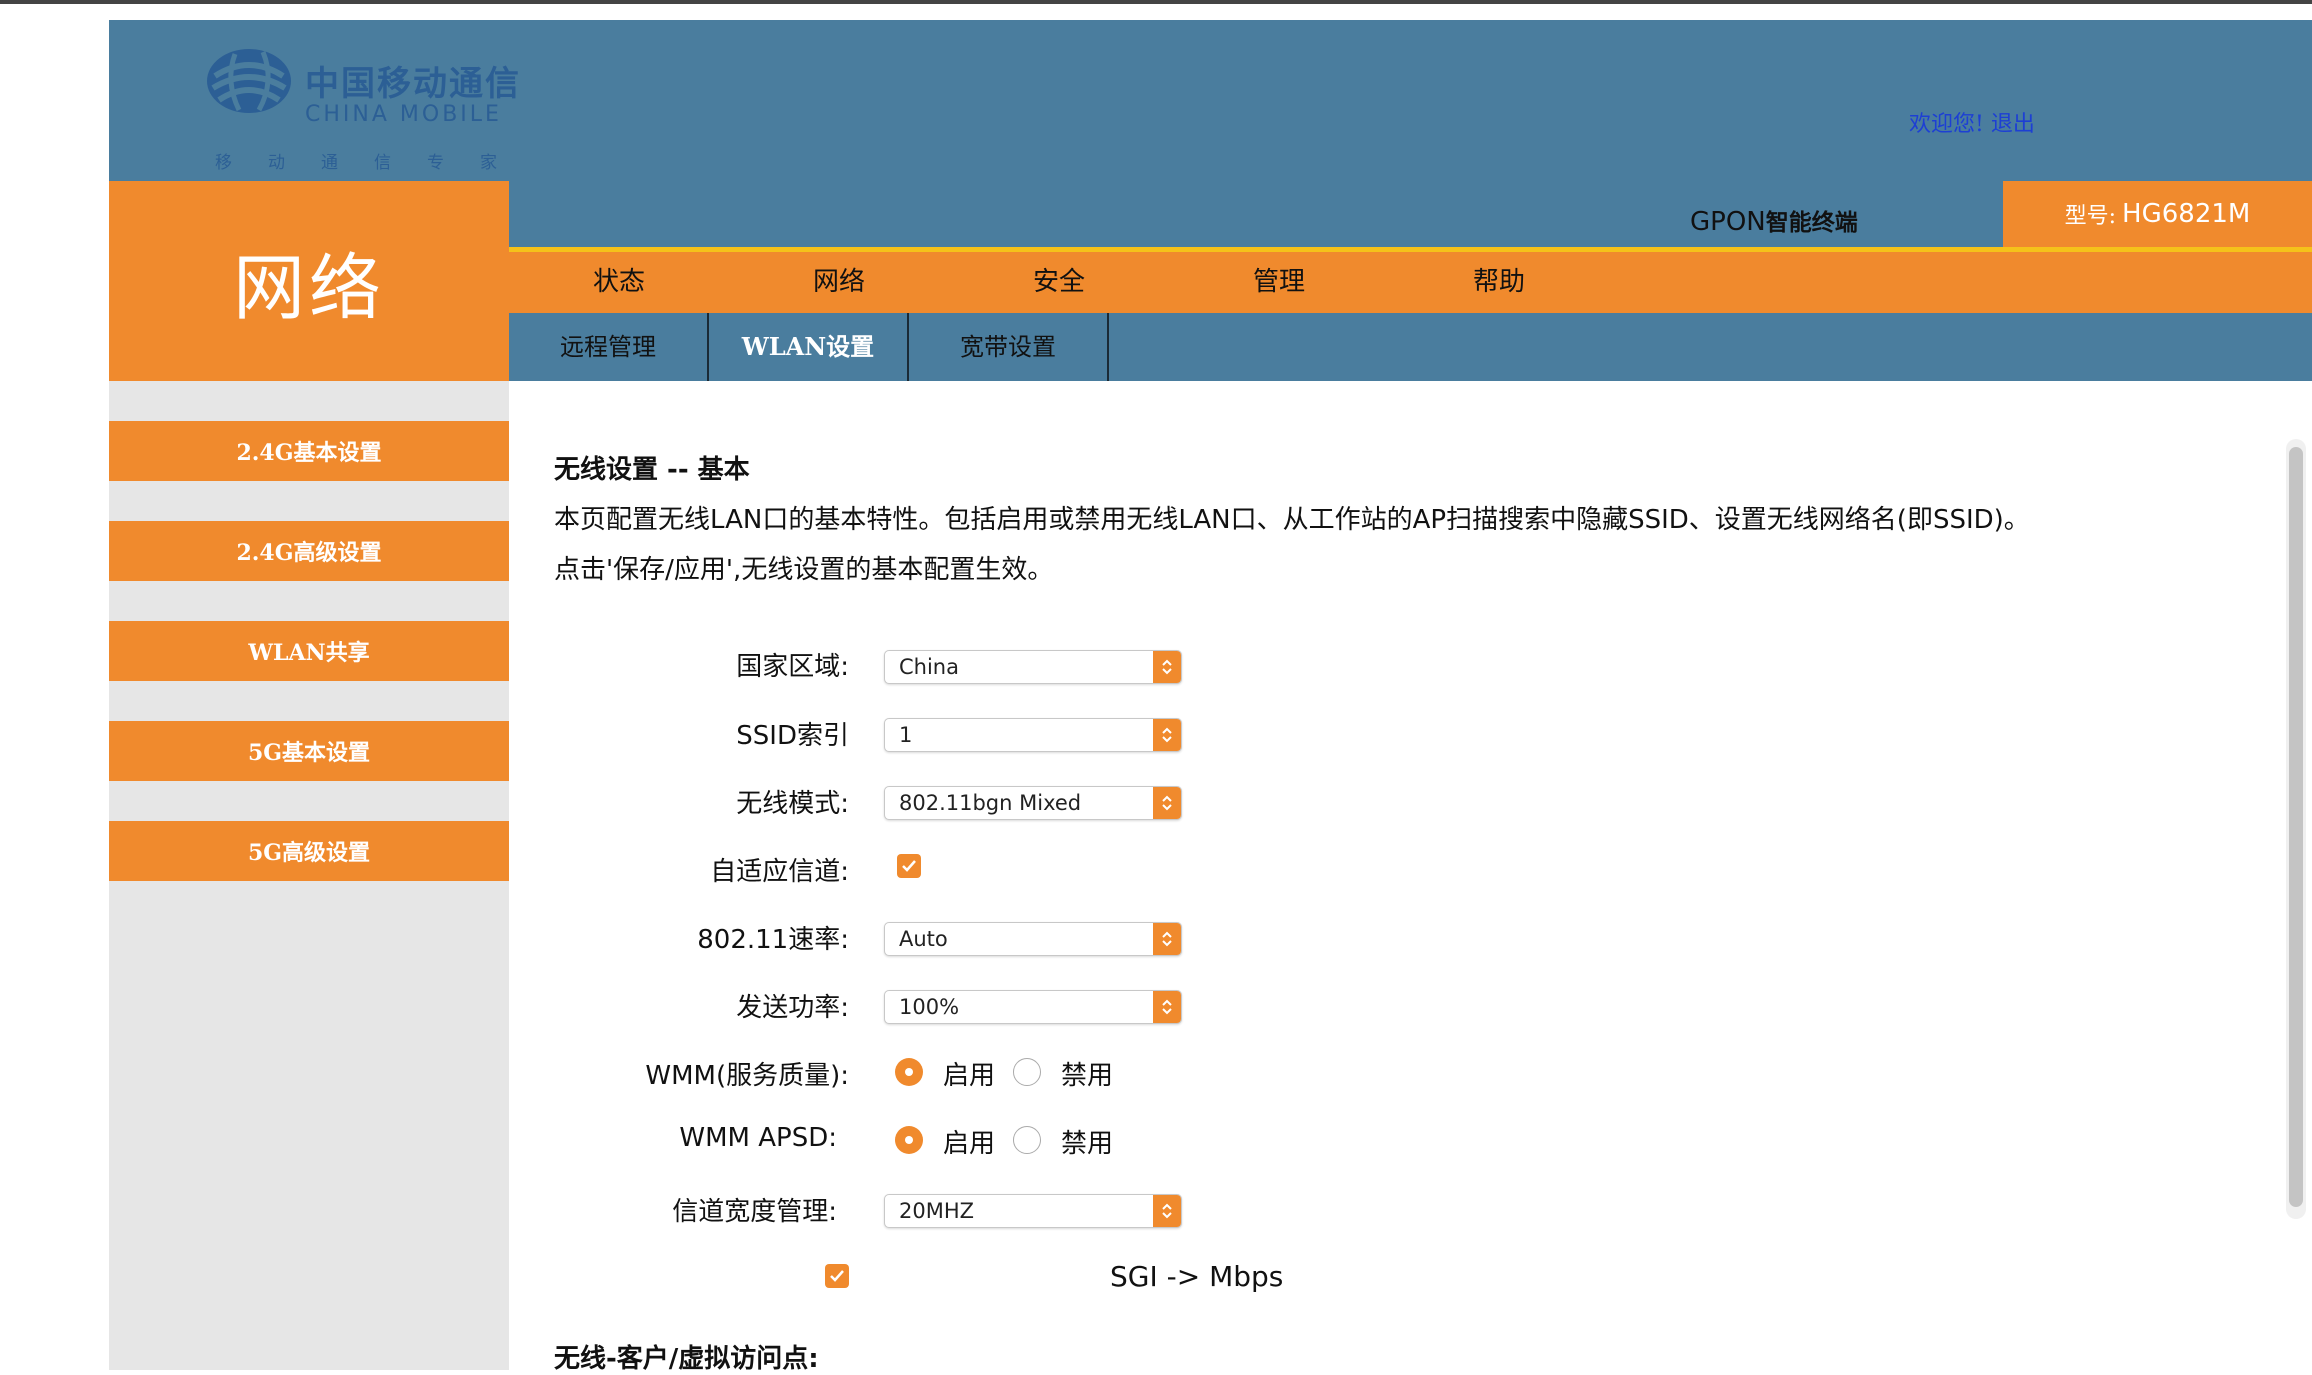 The image size is (2312, 1375). I want to click on rate-label: 802.11速率:, so click(773, 940).